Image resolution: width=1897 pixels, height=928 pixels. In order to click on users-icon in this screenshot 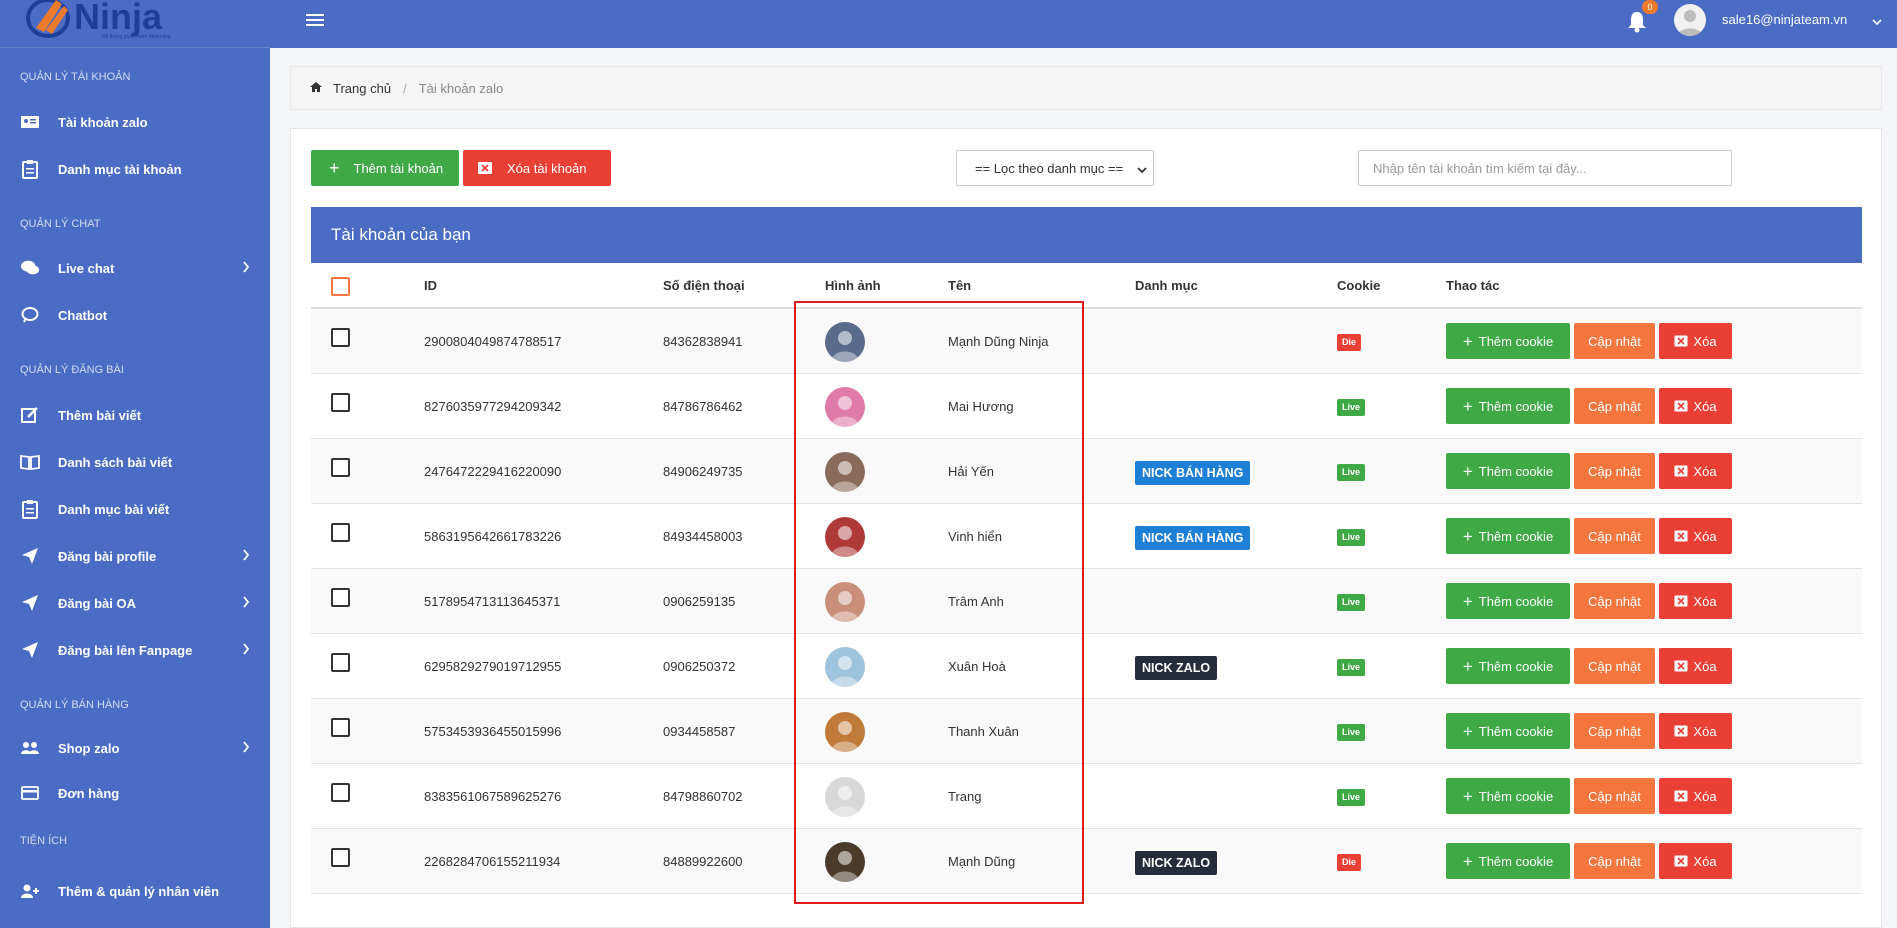, I will do `click(30, 748)`.